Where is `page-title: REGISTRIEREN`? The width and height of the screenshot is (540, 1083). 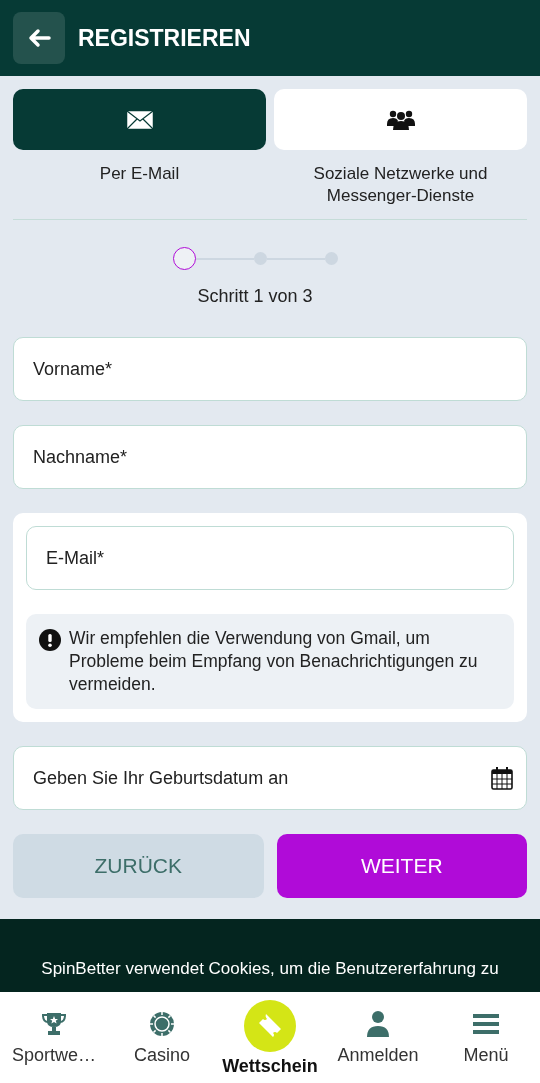 page-title: REGISTRIEREN is located at coordinates (164, 38).